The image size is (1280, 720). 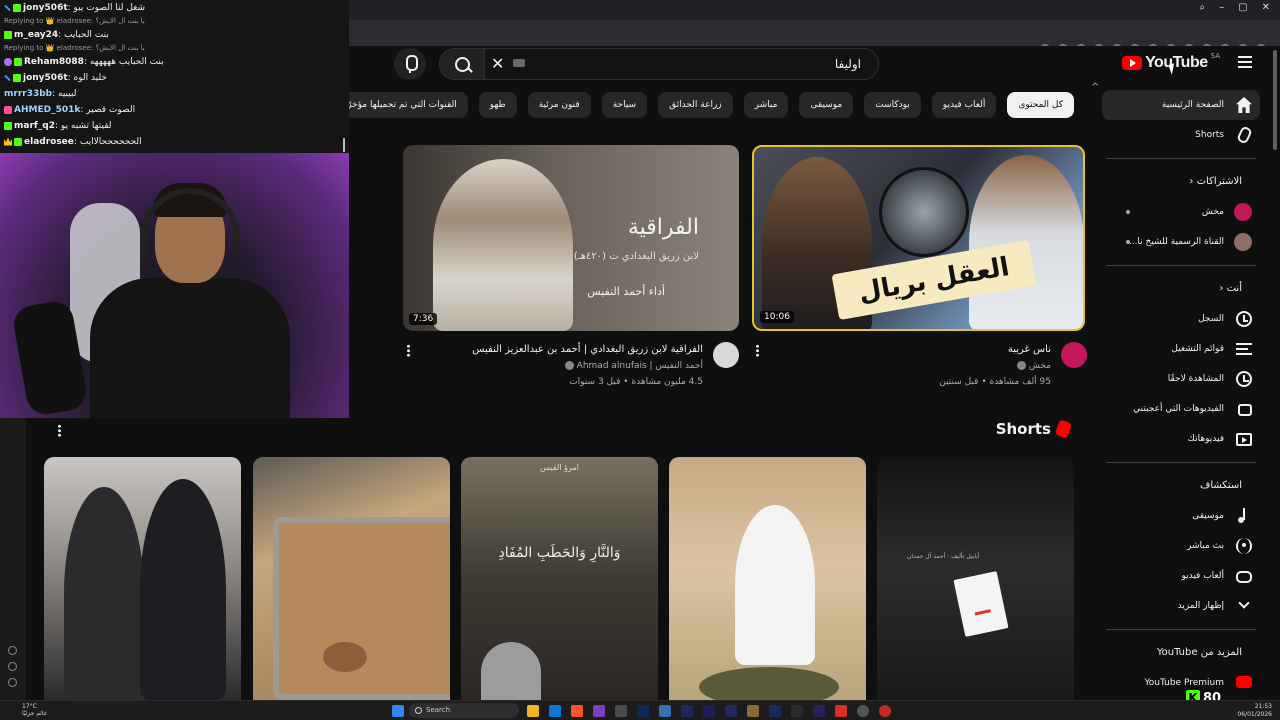 I want to click on taskbar-search: Search, so click(x=464, y=710).